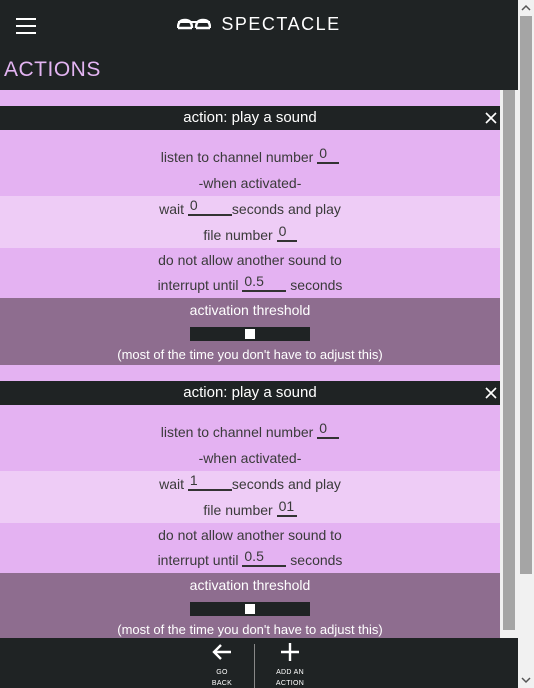 This screenshot has width=534, height=688. Describe the element at coordinates (290, 672) in the screenshot. I see `add-action-label-1: ADD AN` at that location.